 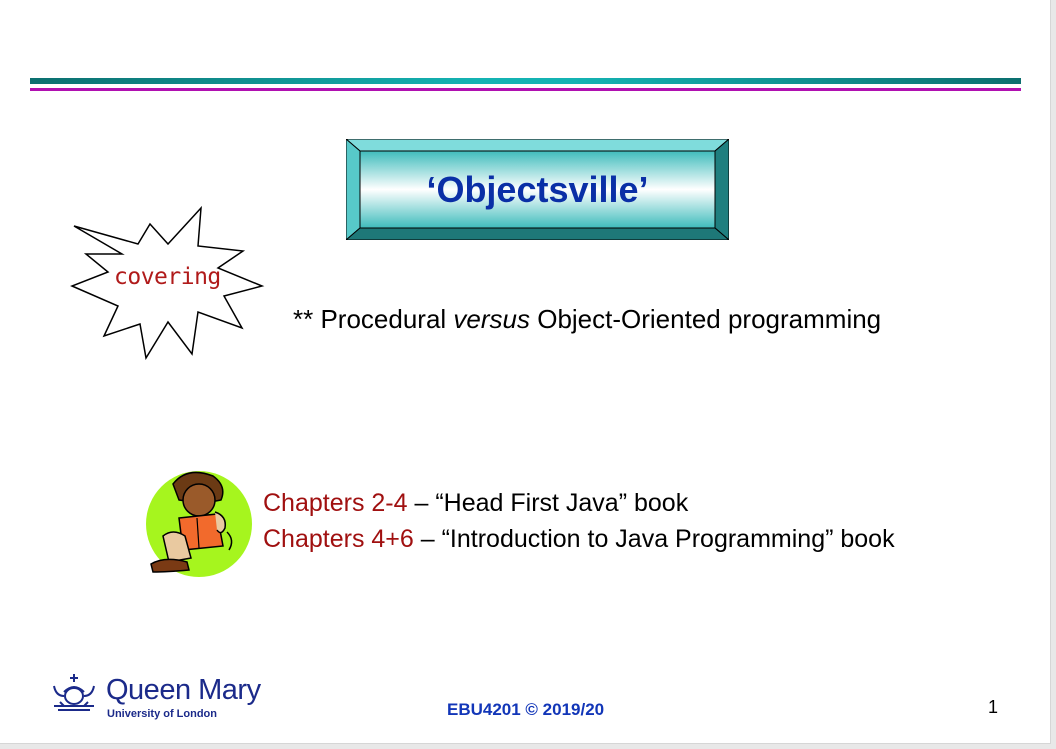 I want to click on logo-subtitle: University of London, so click(x=162, y=714).